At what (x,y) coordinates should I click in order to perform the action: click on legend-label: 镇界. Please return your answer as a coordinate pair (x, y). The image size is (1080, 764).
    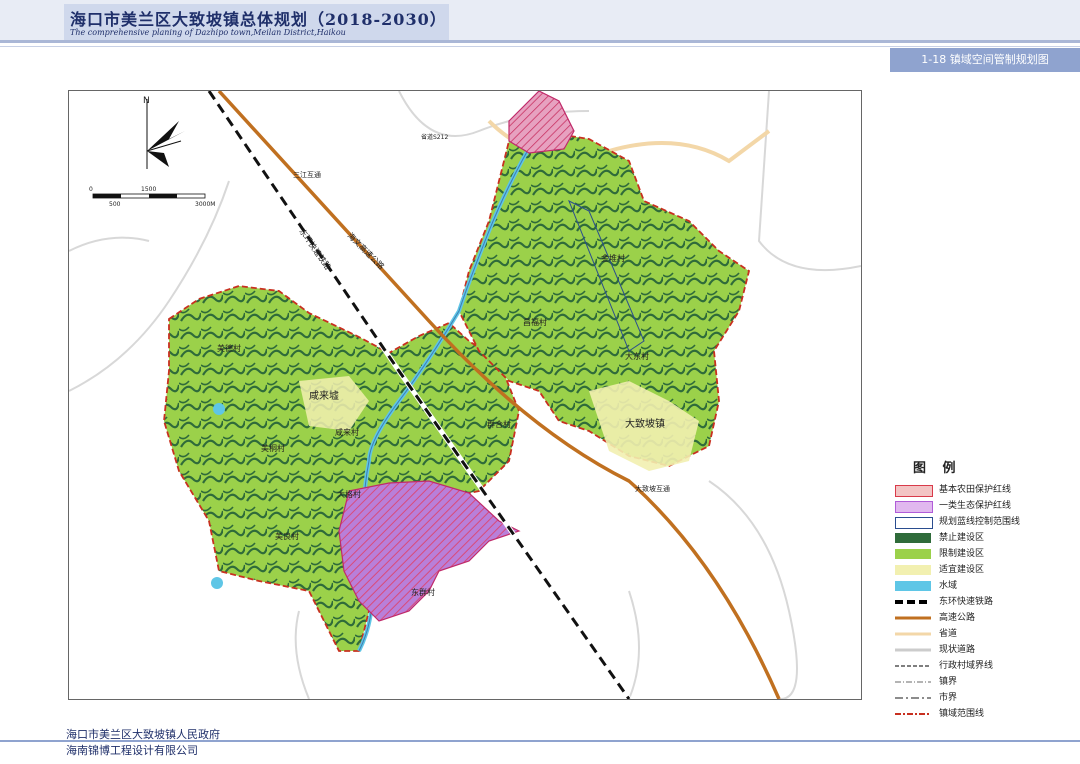
    Looking at the image, I should click on (948, 682).